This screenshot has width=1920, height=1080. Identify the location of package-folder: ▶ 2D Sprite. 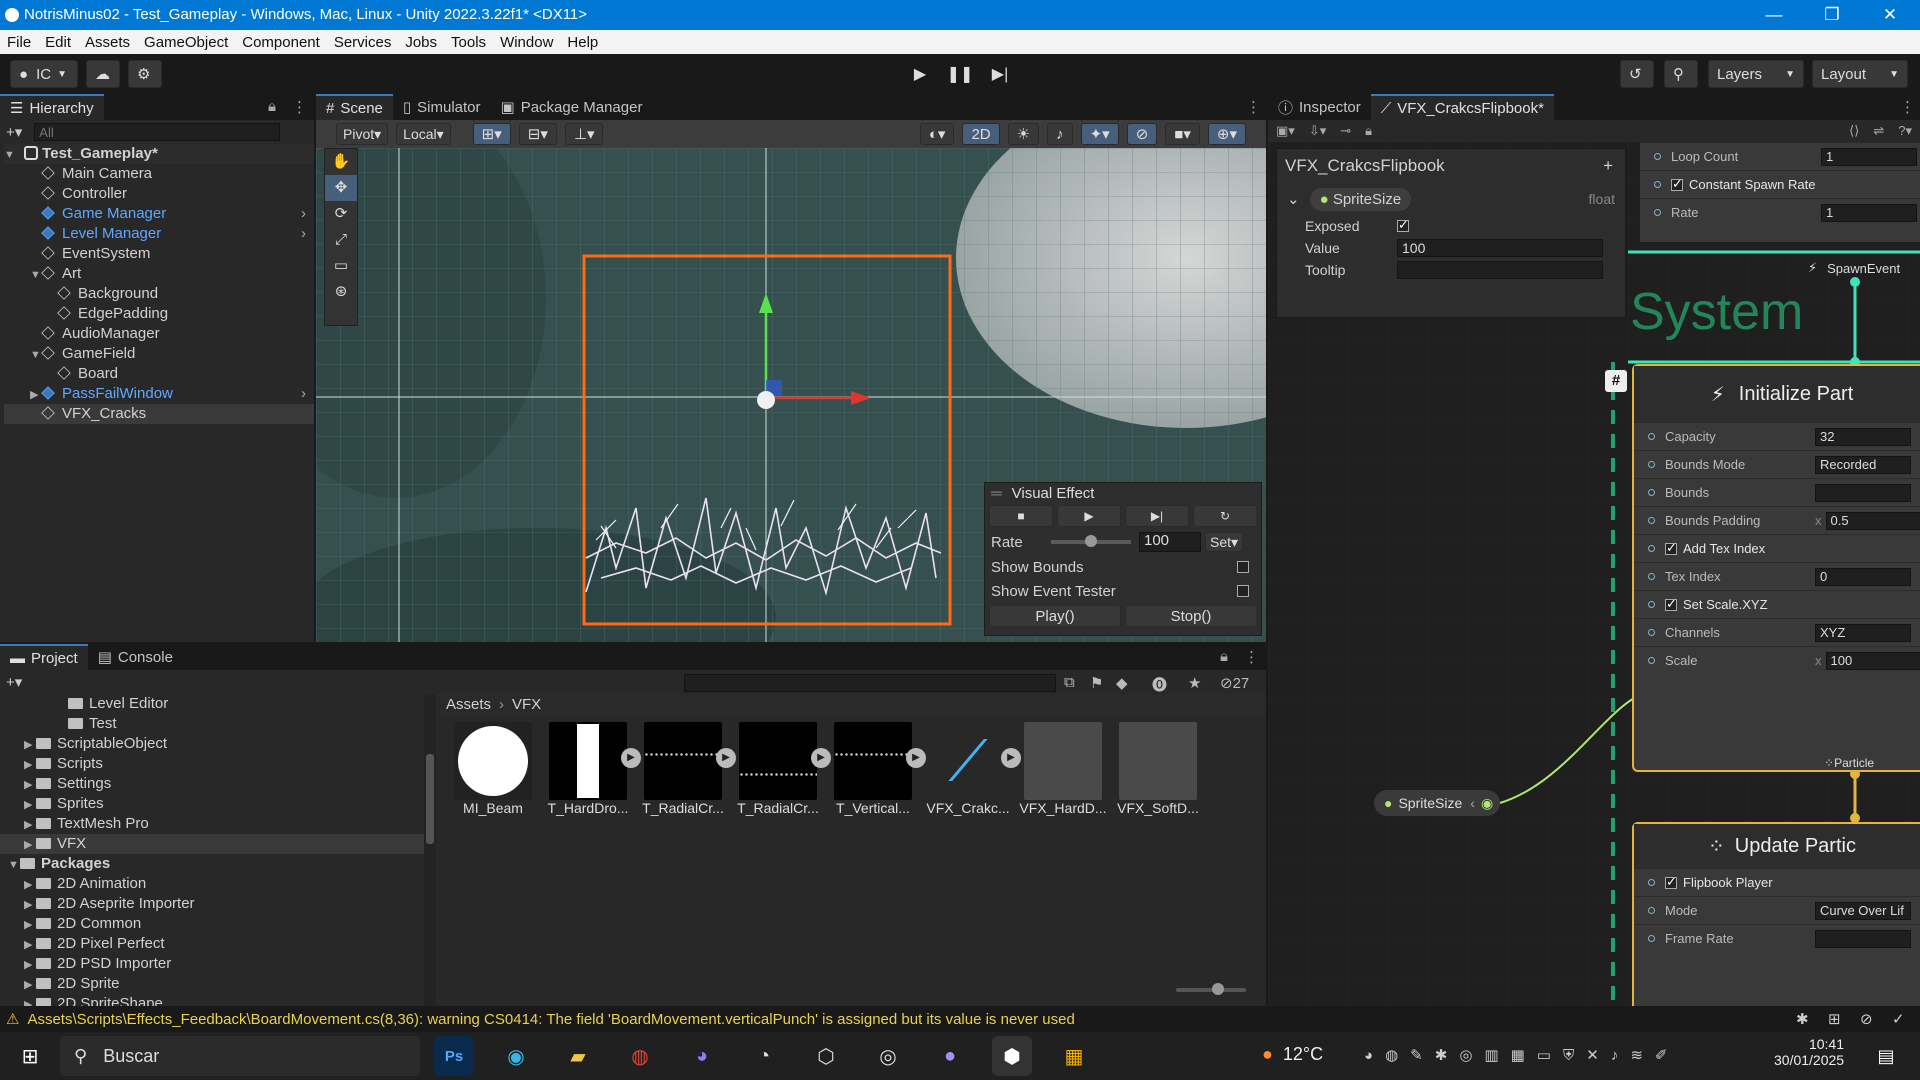
(212, 984).